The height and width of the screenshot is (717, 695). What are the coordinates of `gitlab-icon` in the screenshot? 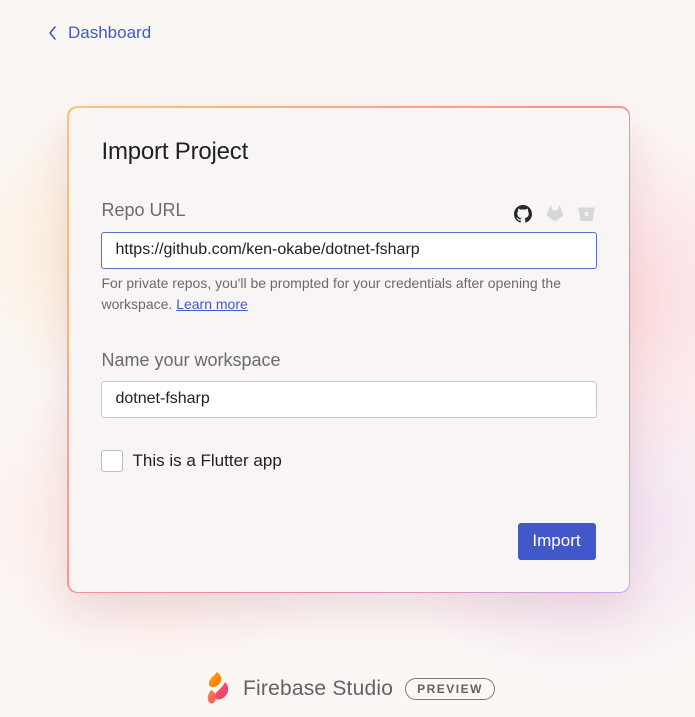 It's located at (555, 214).